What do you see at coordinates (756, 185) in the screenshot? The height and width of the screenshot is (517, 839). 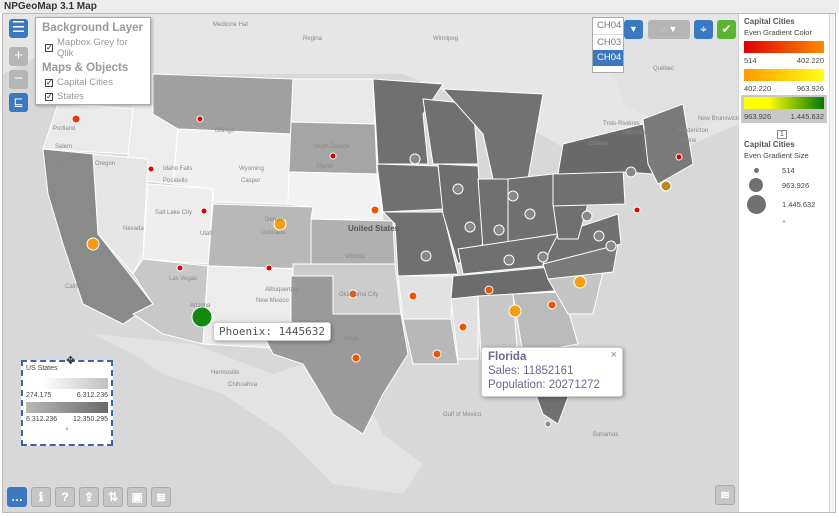 I see `size-circle-medium-icon` at bounding box center [756, 185].